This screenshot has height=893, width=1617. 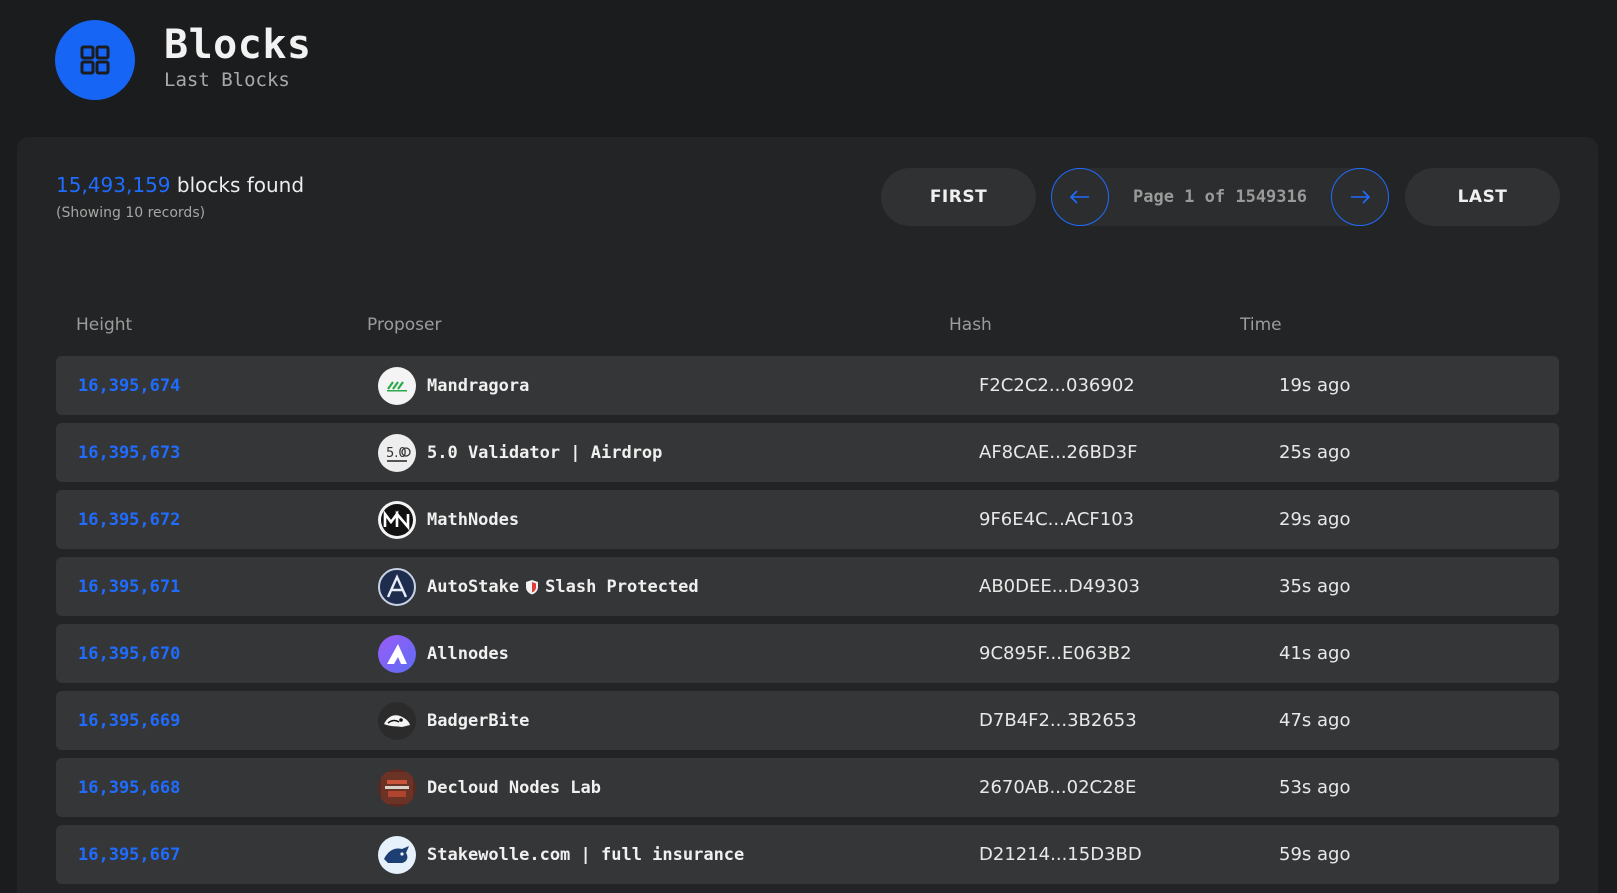 I want to click on decloud-logo, so click(x=397, y=787).